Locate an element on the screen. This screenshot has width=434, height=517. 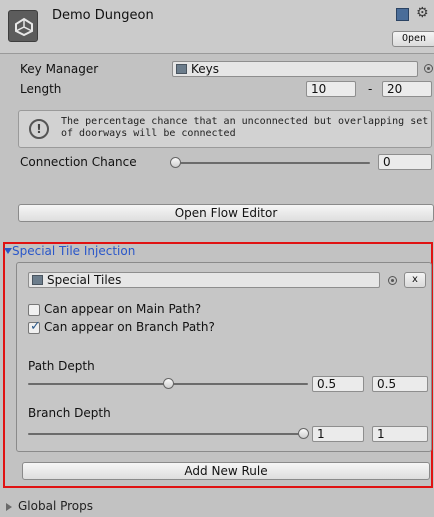
length-label: Length is located at coordinates (41, 89).